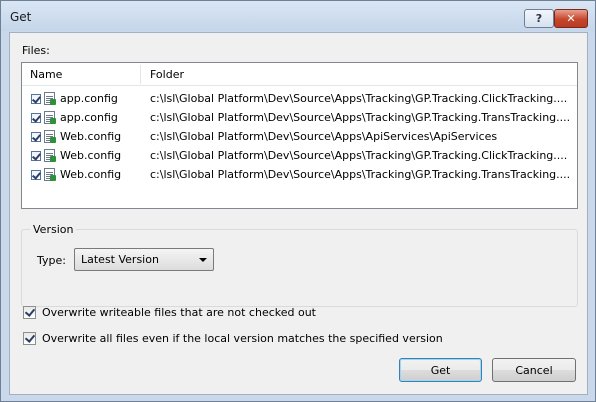  Describe the element at coordinates (29, 338) in the screenshot. I see `overwrite-all-checkbox` at that location.